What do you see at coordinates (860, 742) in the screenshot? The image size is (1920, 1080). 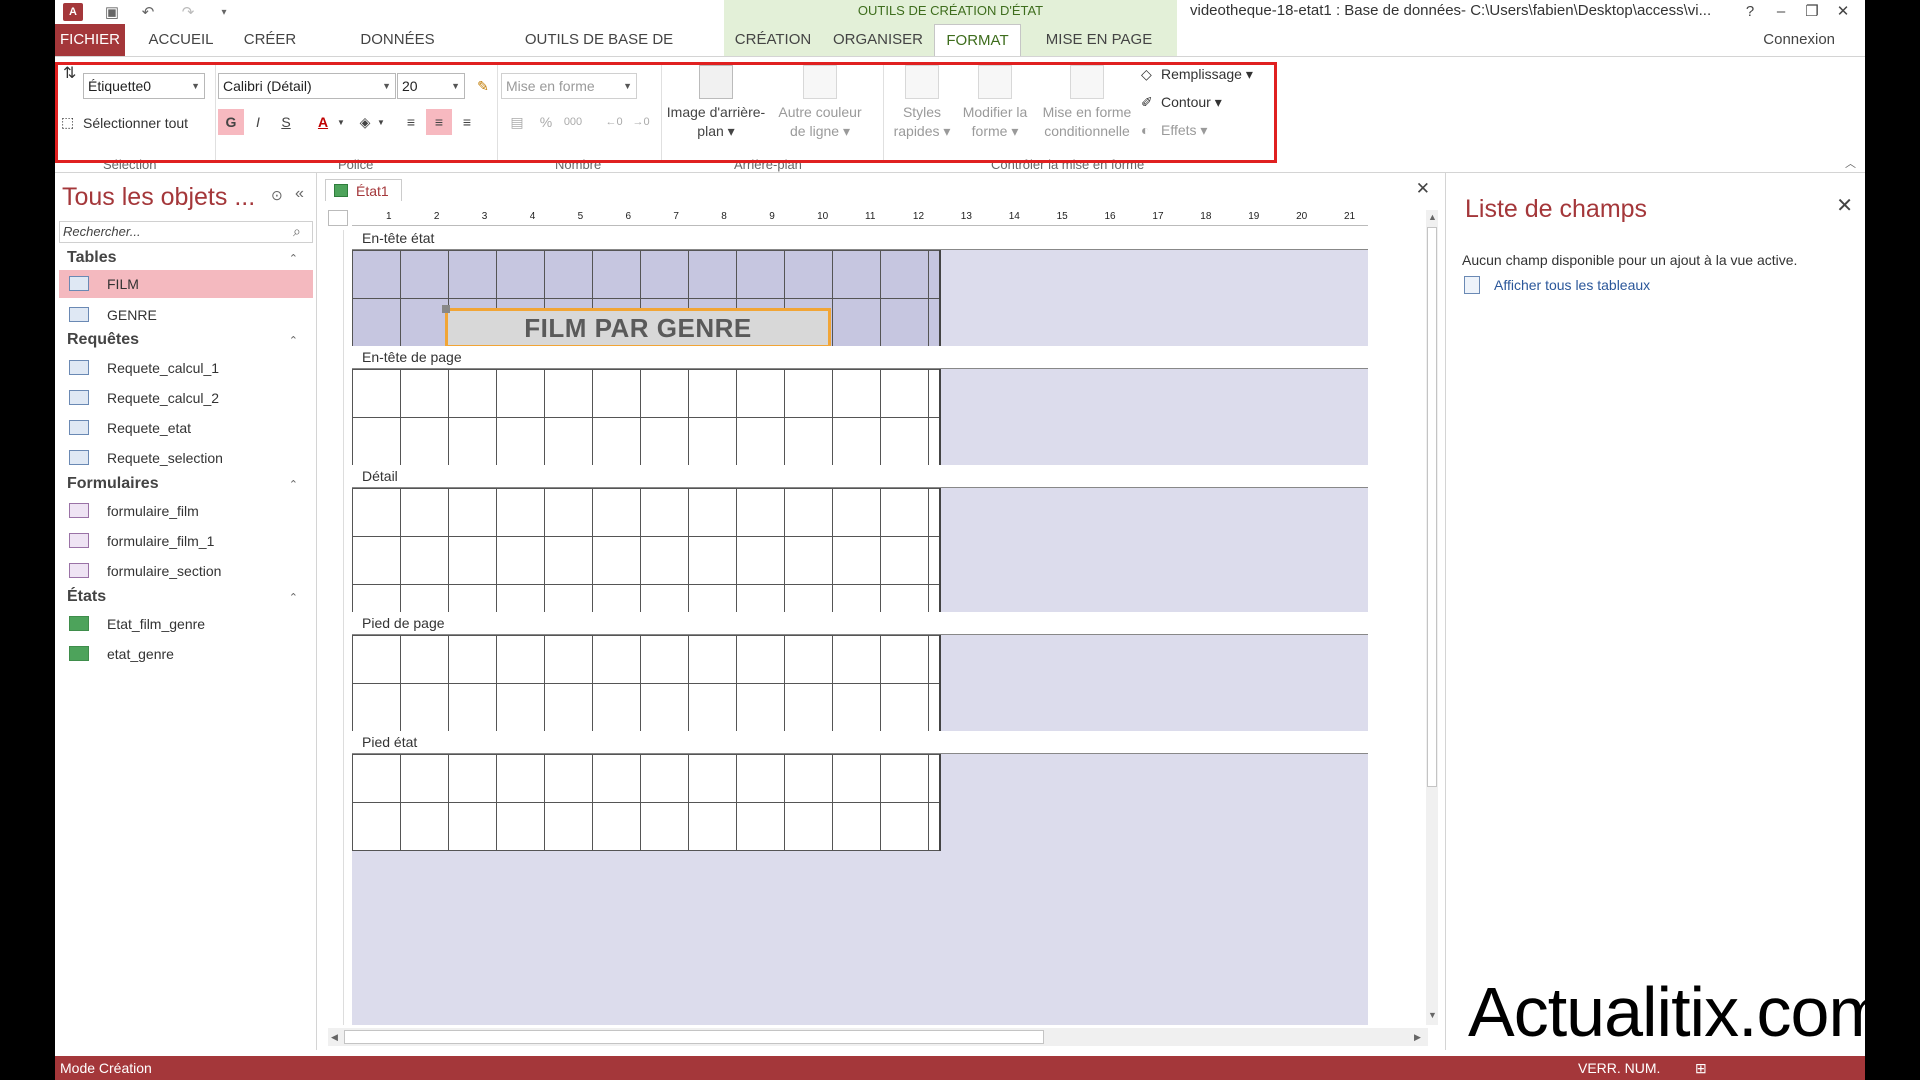 I see `section-pied-etat: Pied état` at bounding box center [860, 742].